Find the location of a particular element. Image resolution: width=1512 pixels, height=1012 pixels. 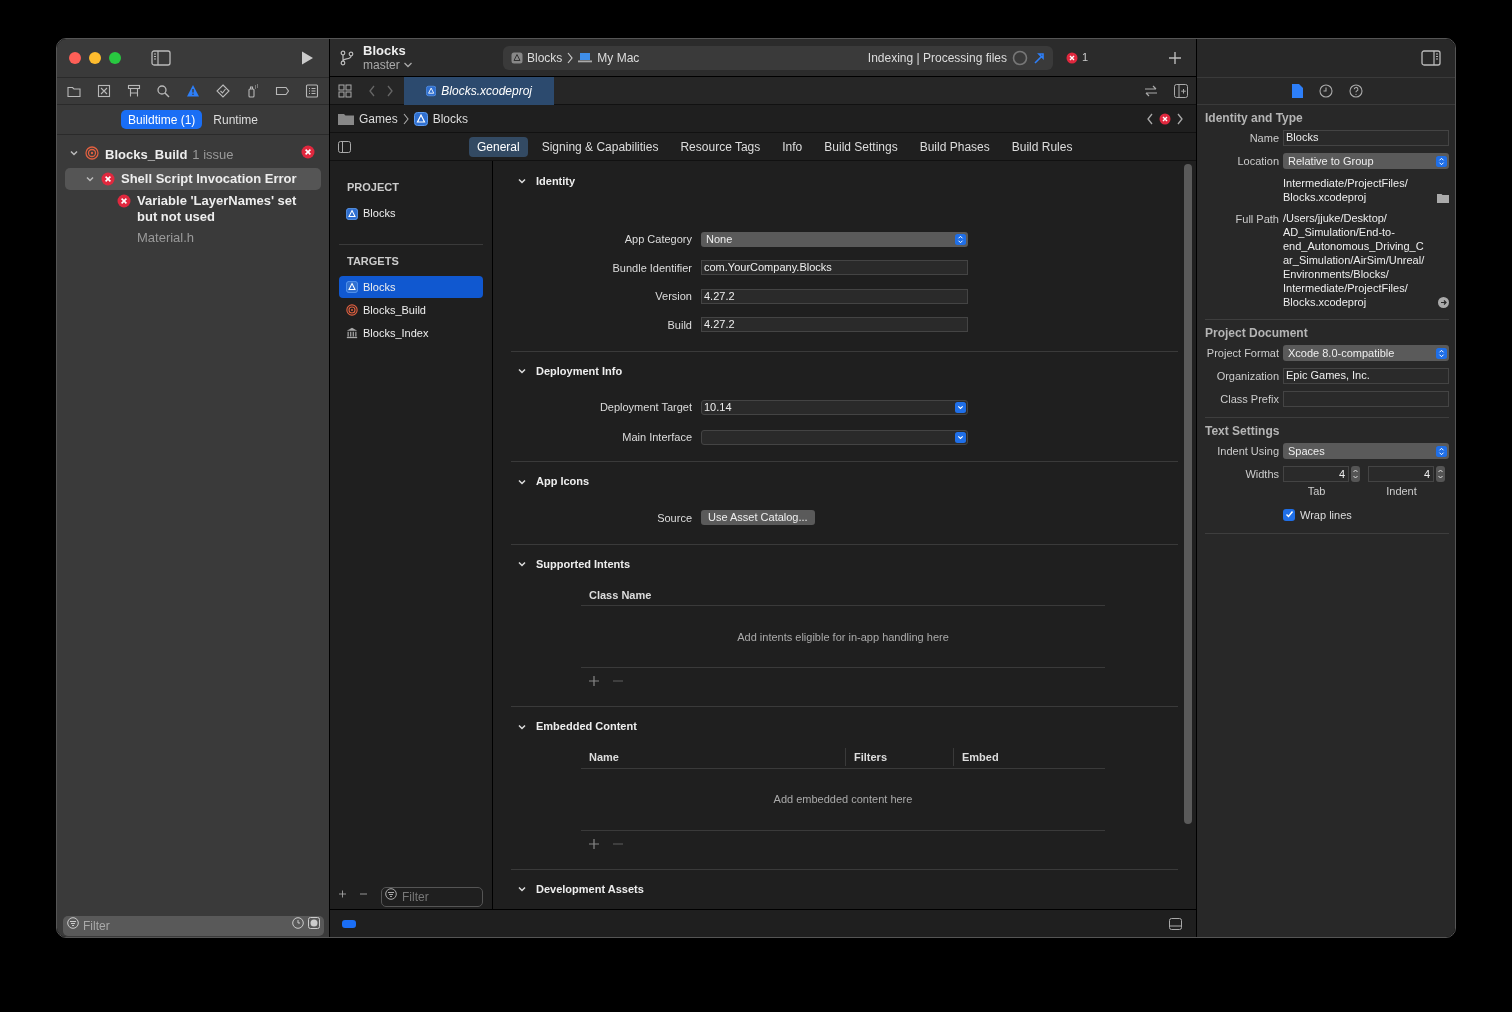

x-square-icon is located at coordinates (103, 91).